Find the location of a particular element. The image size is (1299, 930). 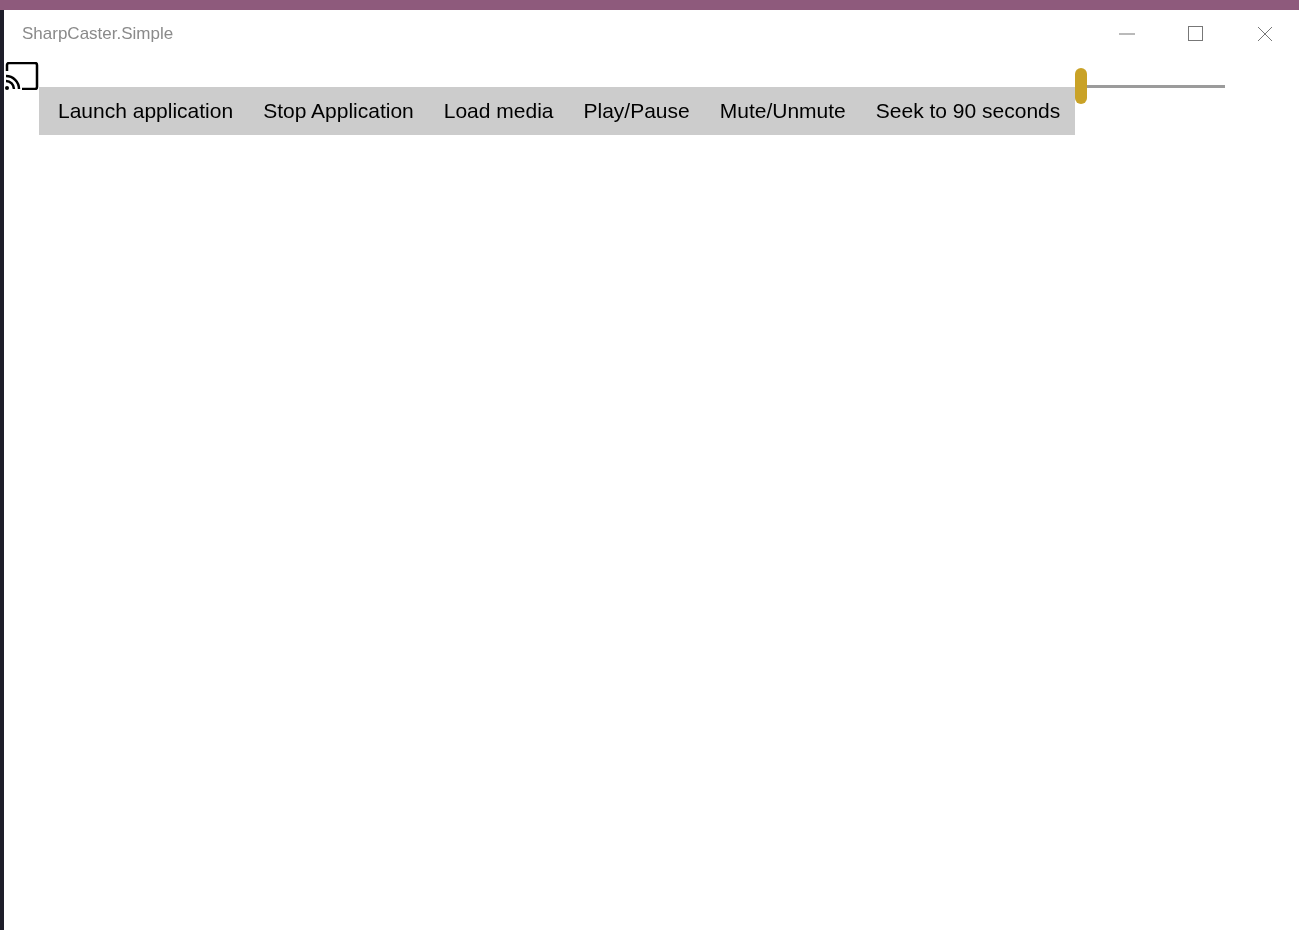

slider-thumb is located at coordinates (1081, 86).